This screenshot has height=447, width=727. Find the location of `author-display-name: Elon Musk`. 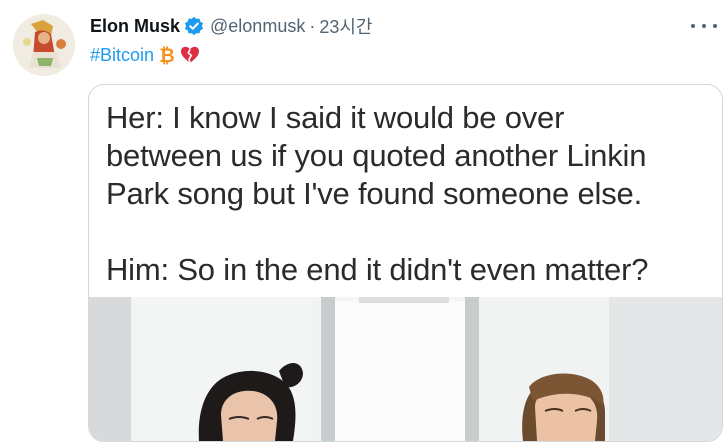

author-display-name: Elon Musk is located at coordinates (135, 26).